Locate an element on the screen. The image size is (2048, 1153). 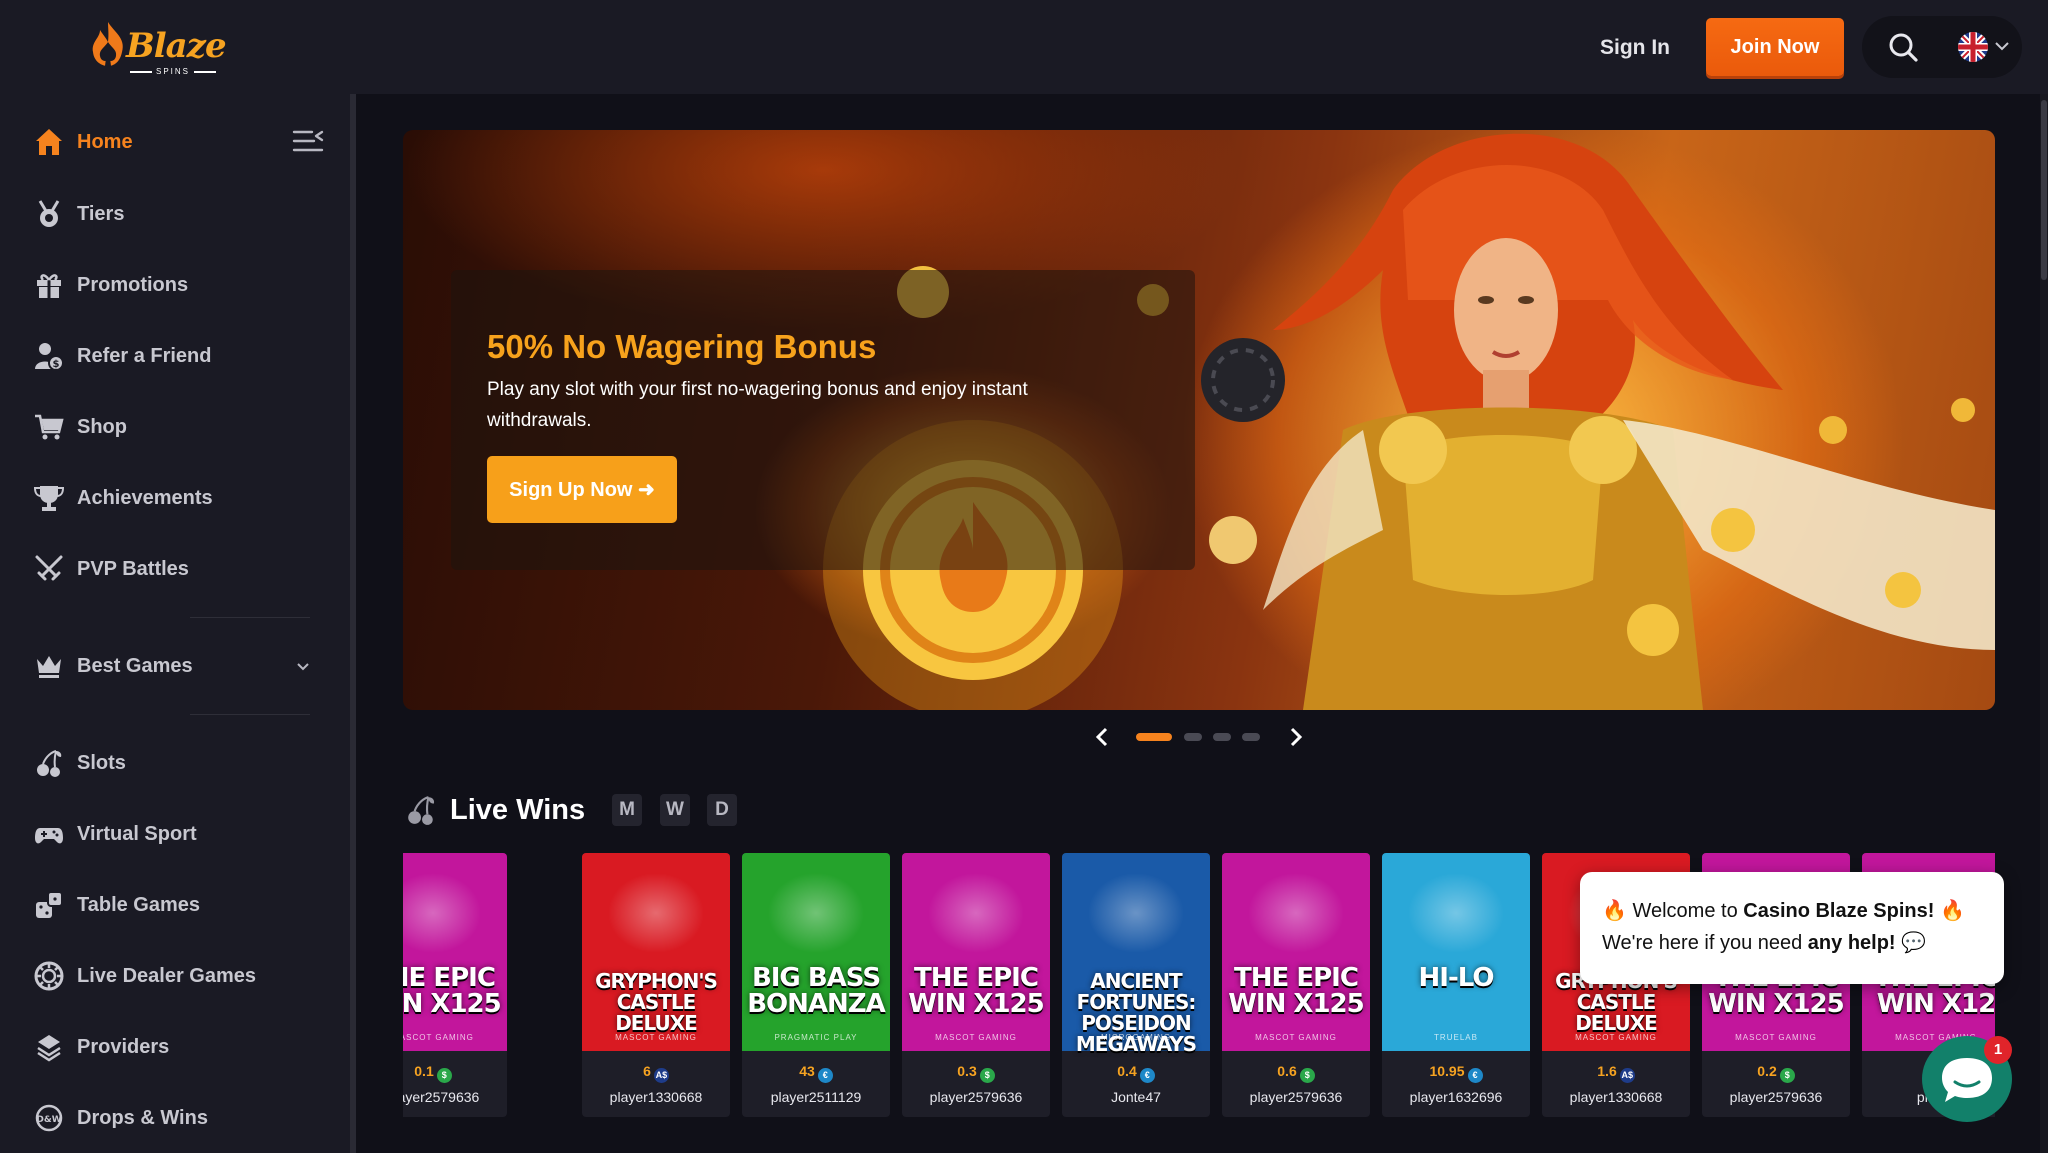
sidebar-item-tiers: Tiers is located at coordinates (179, 214).